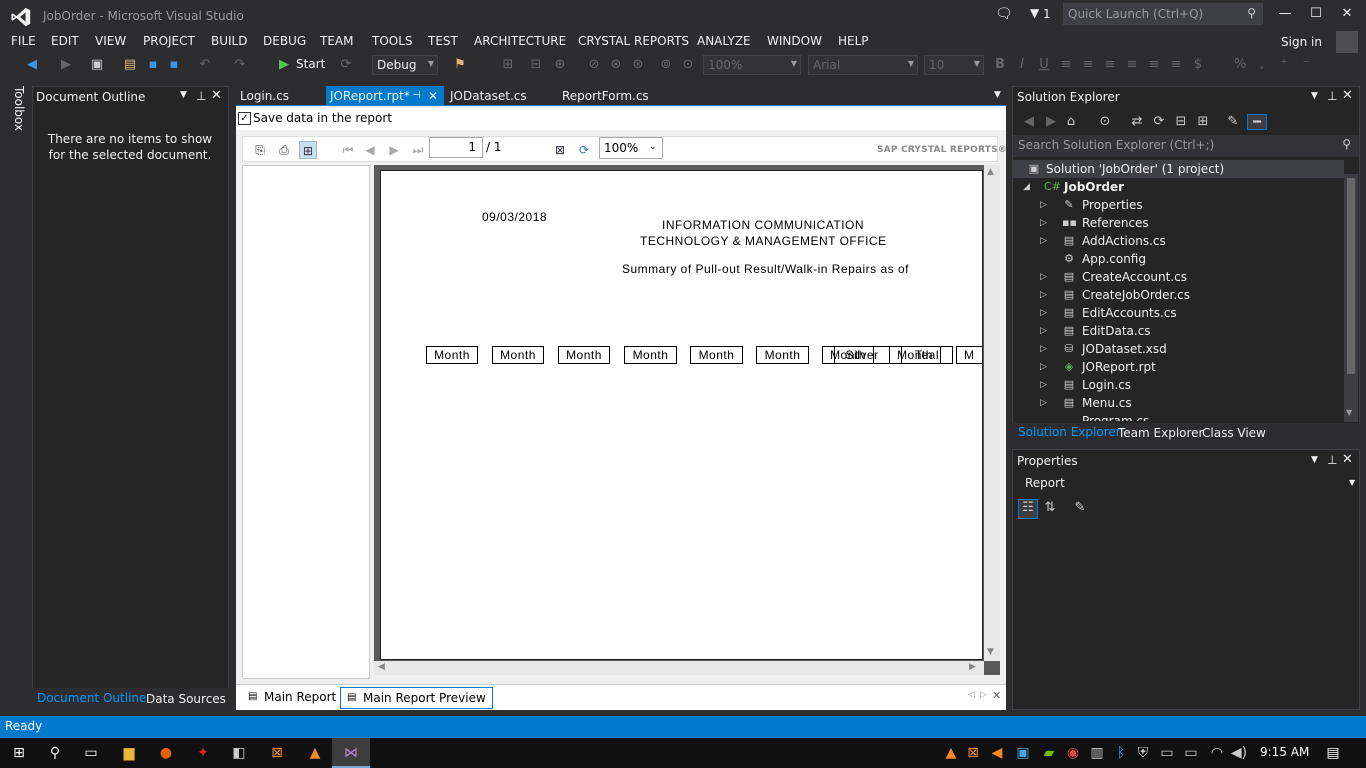  I want to click on quick-launch-input: Quick Launch (Ctrl+Q) ⚲, so click(1163, 14).